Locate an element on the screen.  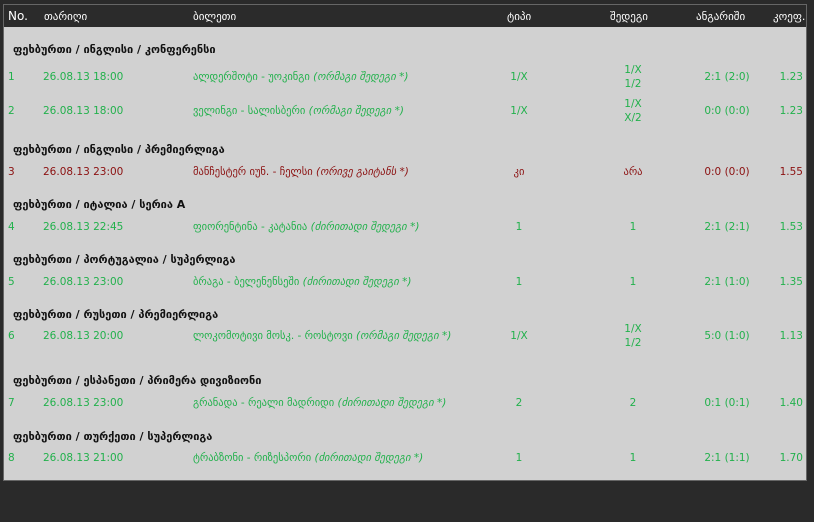
league-title: ფეხბურთი / რუსეთი / პრემიერლიგა is located at coordinates (116, 314).